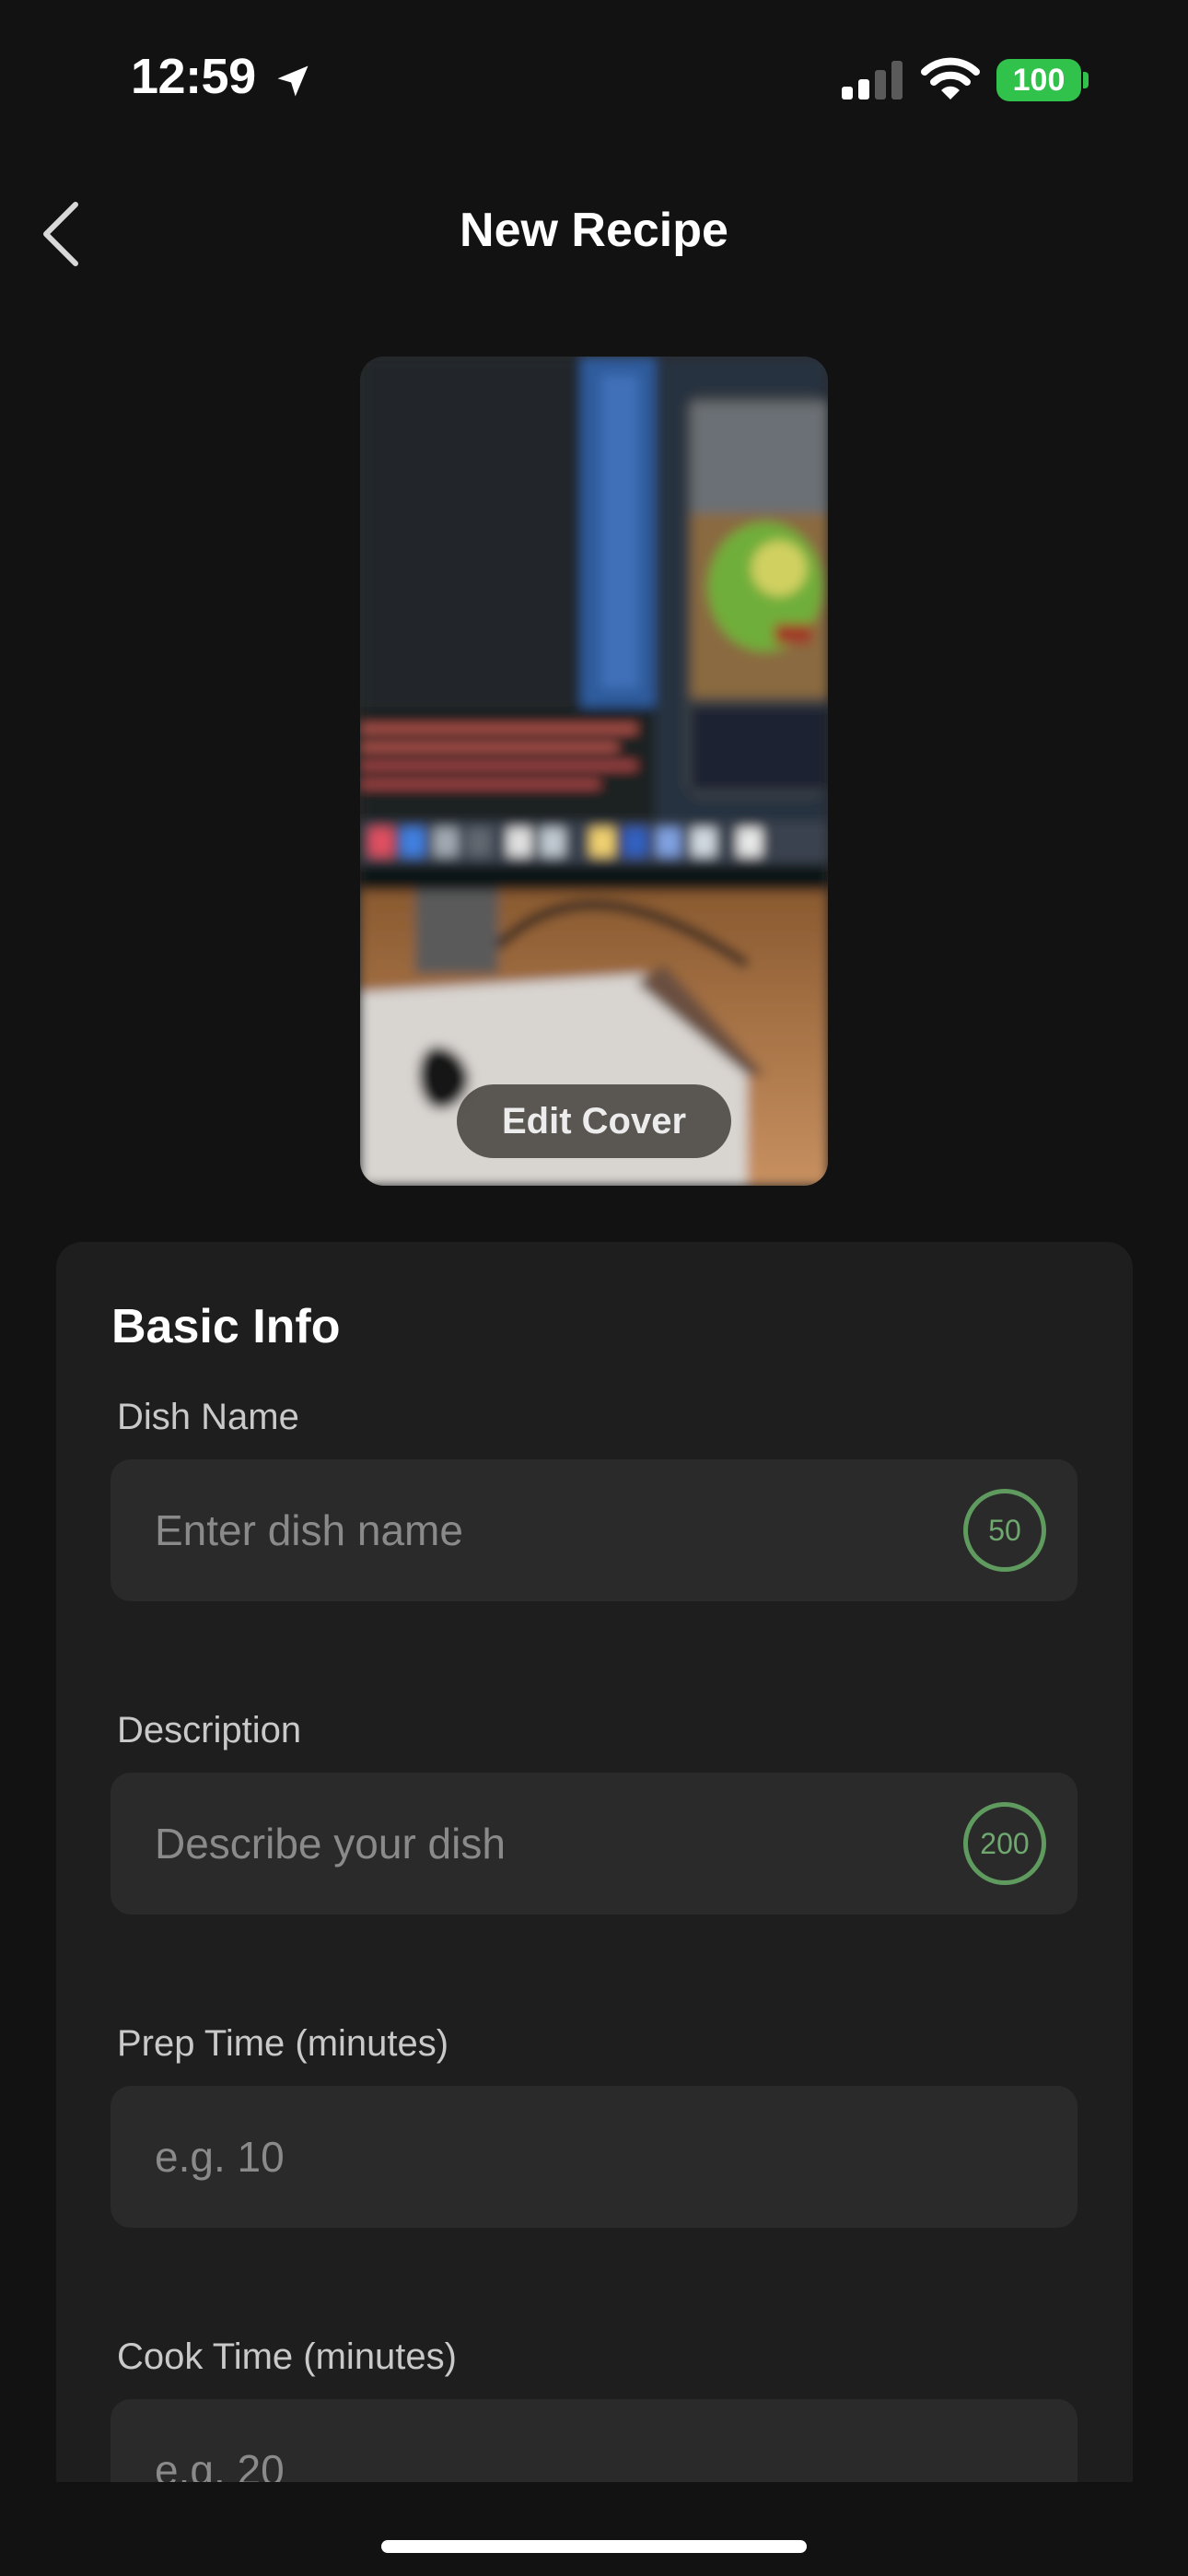 Image resolution: width=1188 pixels, height=2576 pixels. What do you see at coordinates (283, 2044) in the screenshot?
I see `prep-time-label: Prep Time (minutes)` at bounding box center [283, 2044].